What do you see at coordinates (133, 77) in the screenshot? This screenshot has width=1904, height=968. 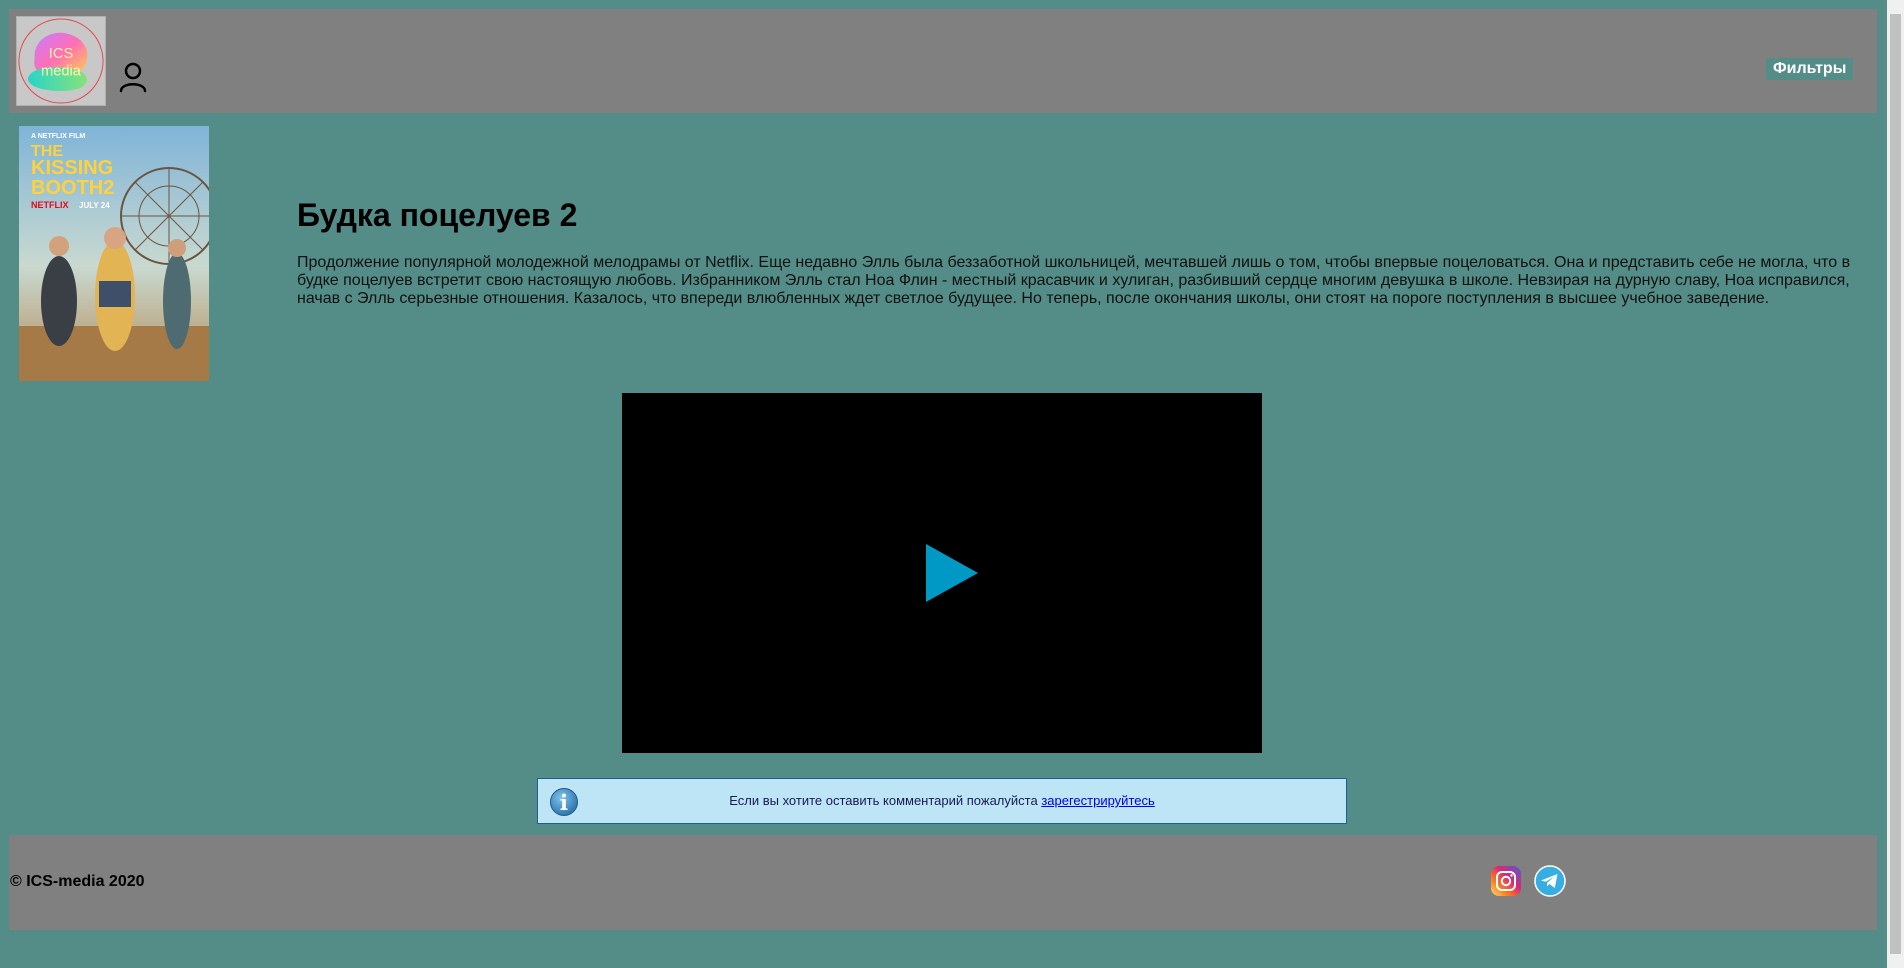 I see `user-icon` at bounding box center [133, 77].